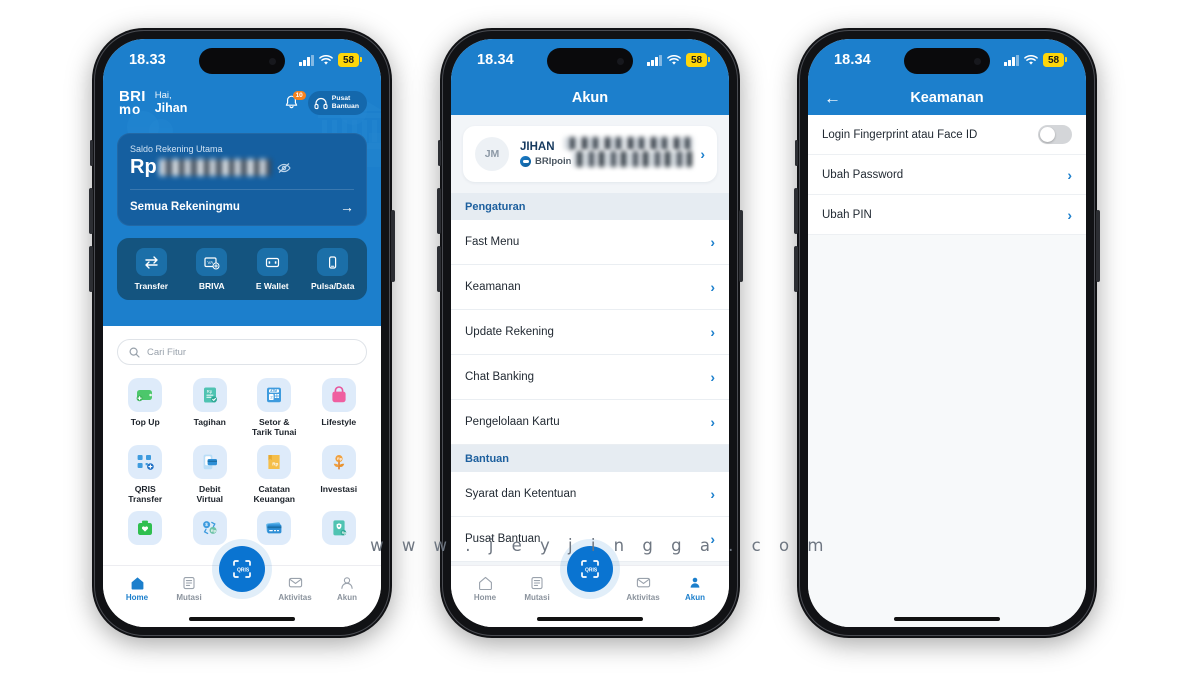 This screenshot has width=1200, height=675. I want to click on brimo-logo: BRI mo, so click(132, 102).